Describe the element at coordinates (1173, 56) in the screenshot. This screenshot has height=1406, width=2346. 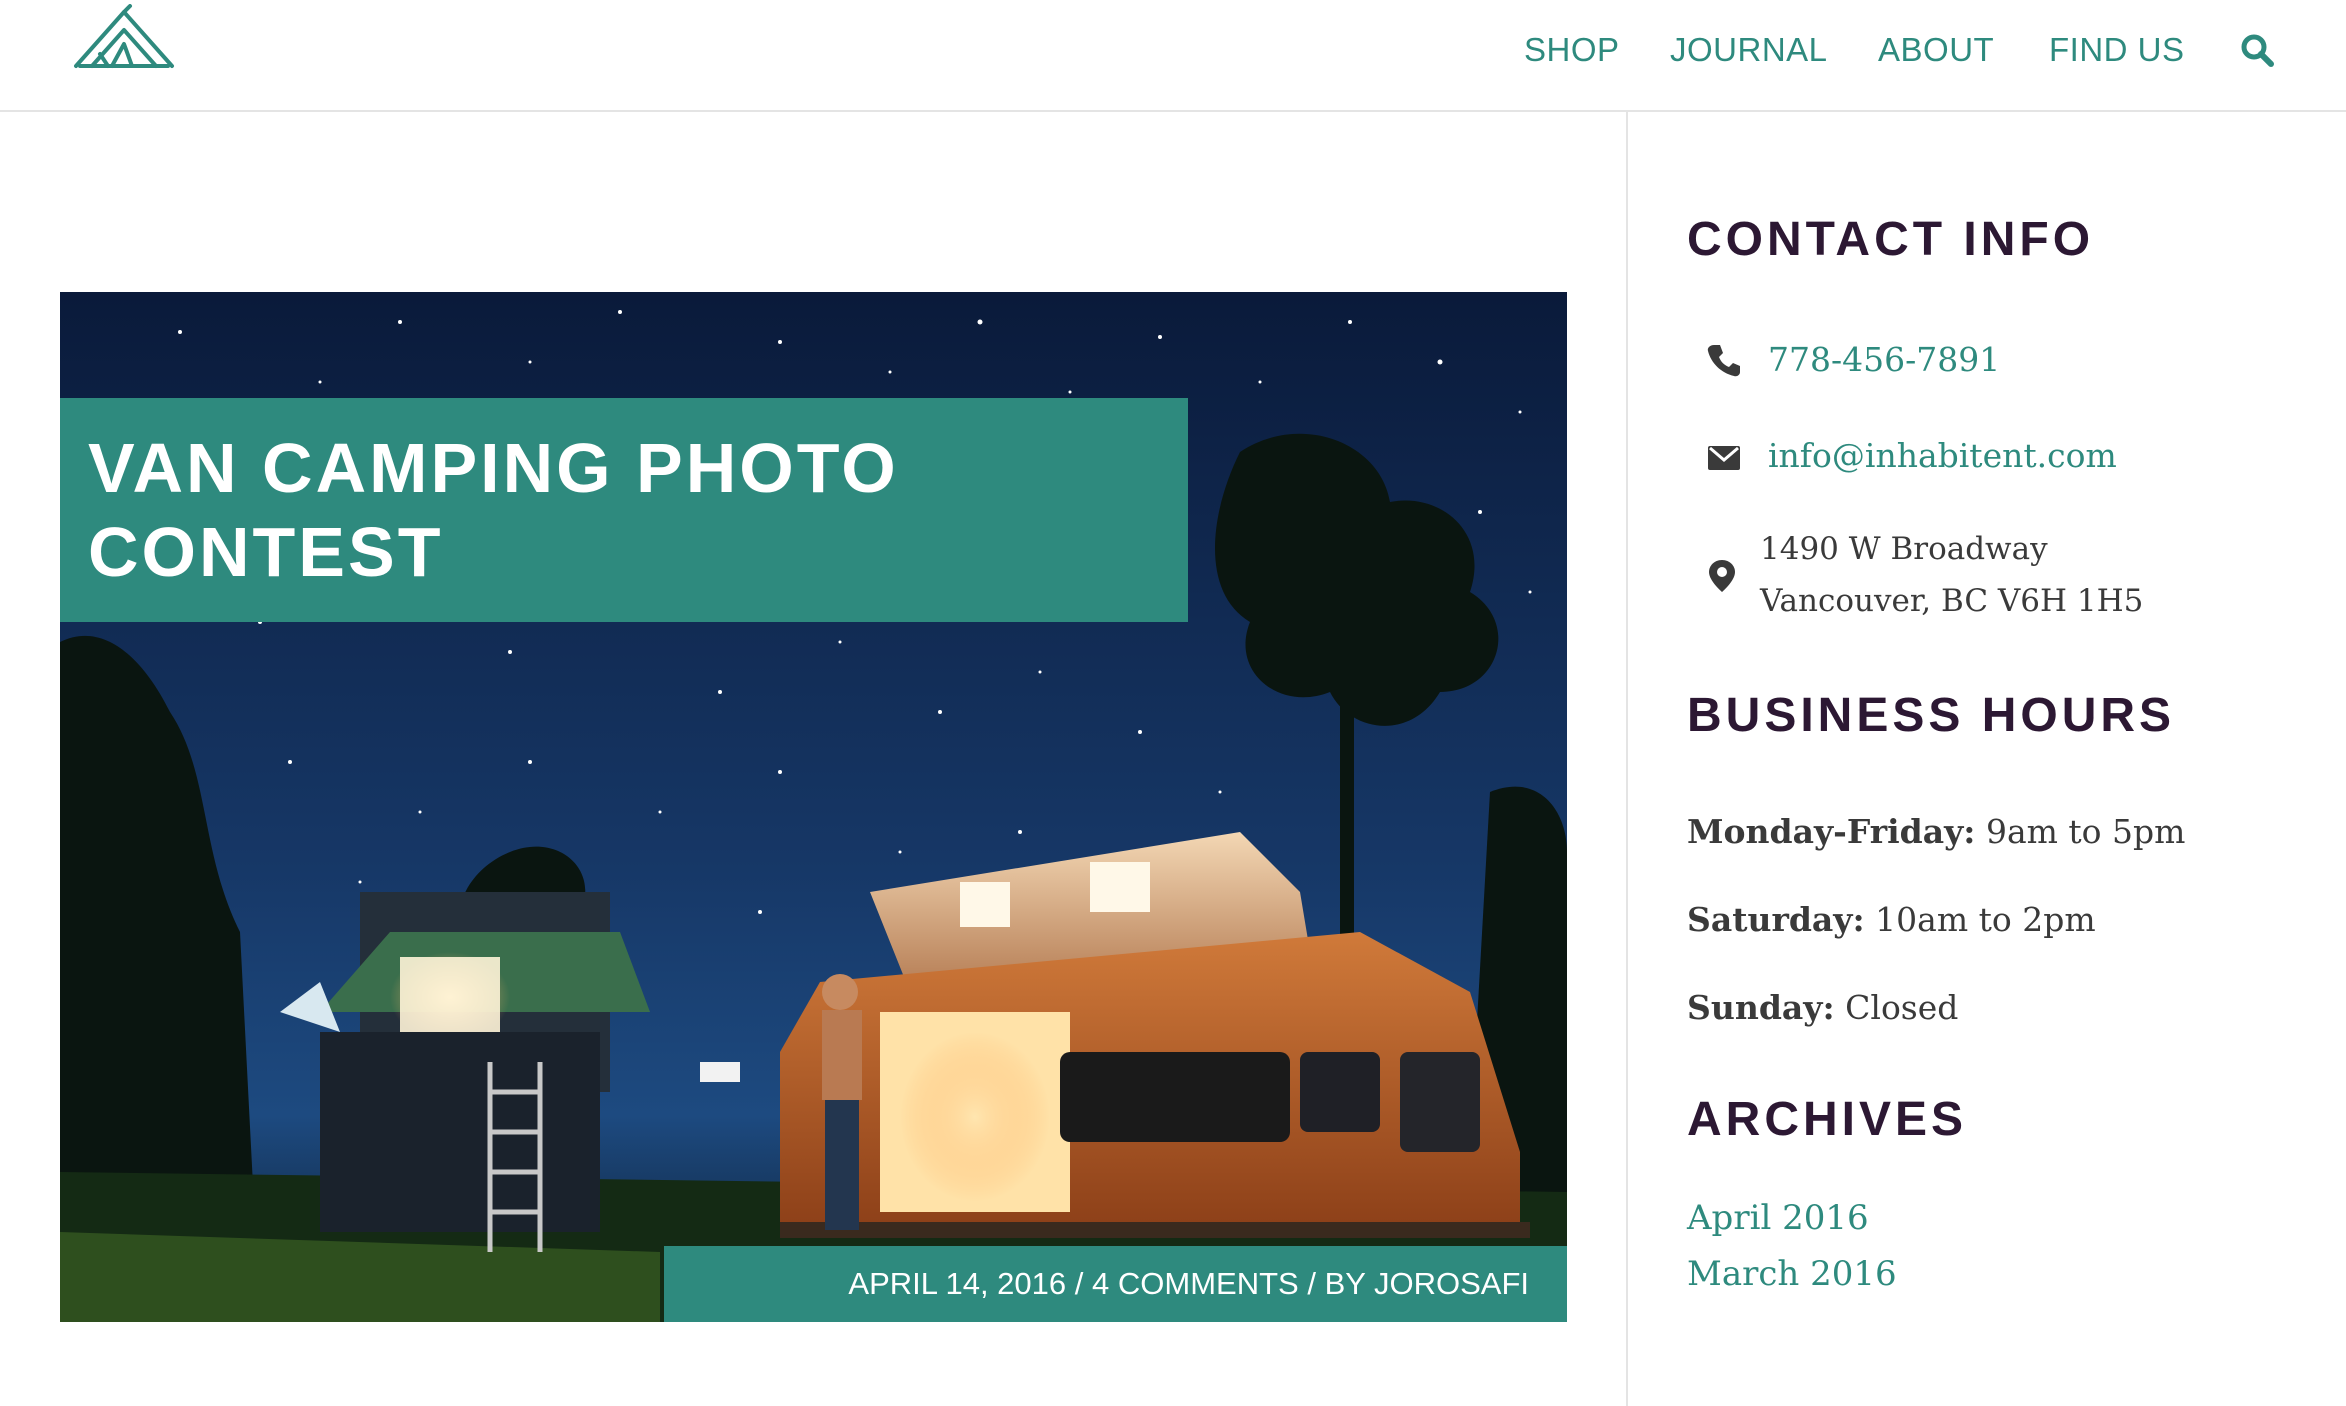
I see `site-header: SHOP JOURNAL ABOUT FIND US` at that location.